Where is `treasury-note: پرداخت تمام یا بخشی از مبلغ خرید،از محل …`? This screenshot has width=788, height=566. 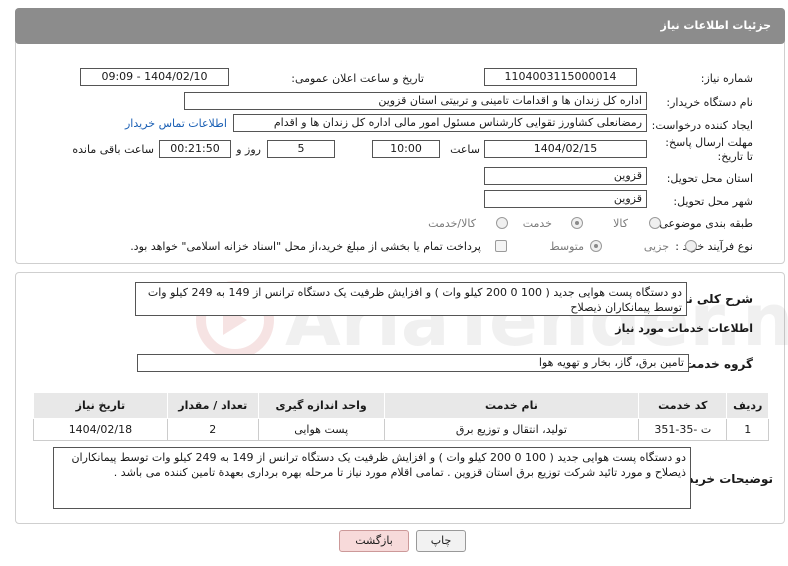
treasury-note: پرداخت تمام یا بخشی از مبلغ خرید،از محل … is located at coordinates (305, 246).